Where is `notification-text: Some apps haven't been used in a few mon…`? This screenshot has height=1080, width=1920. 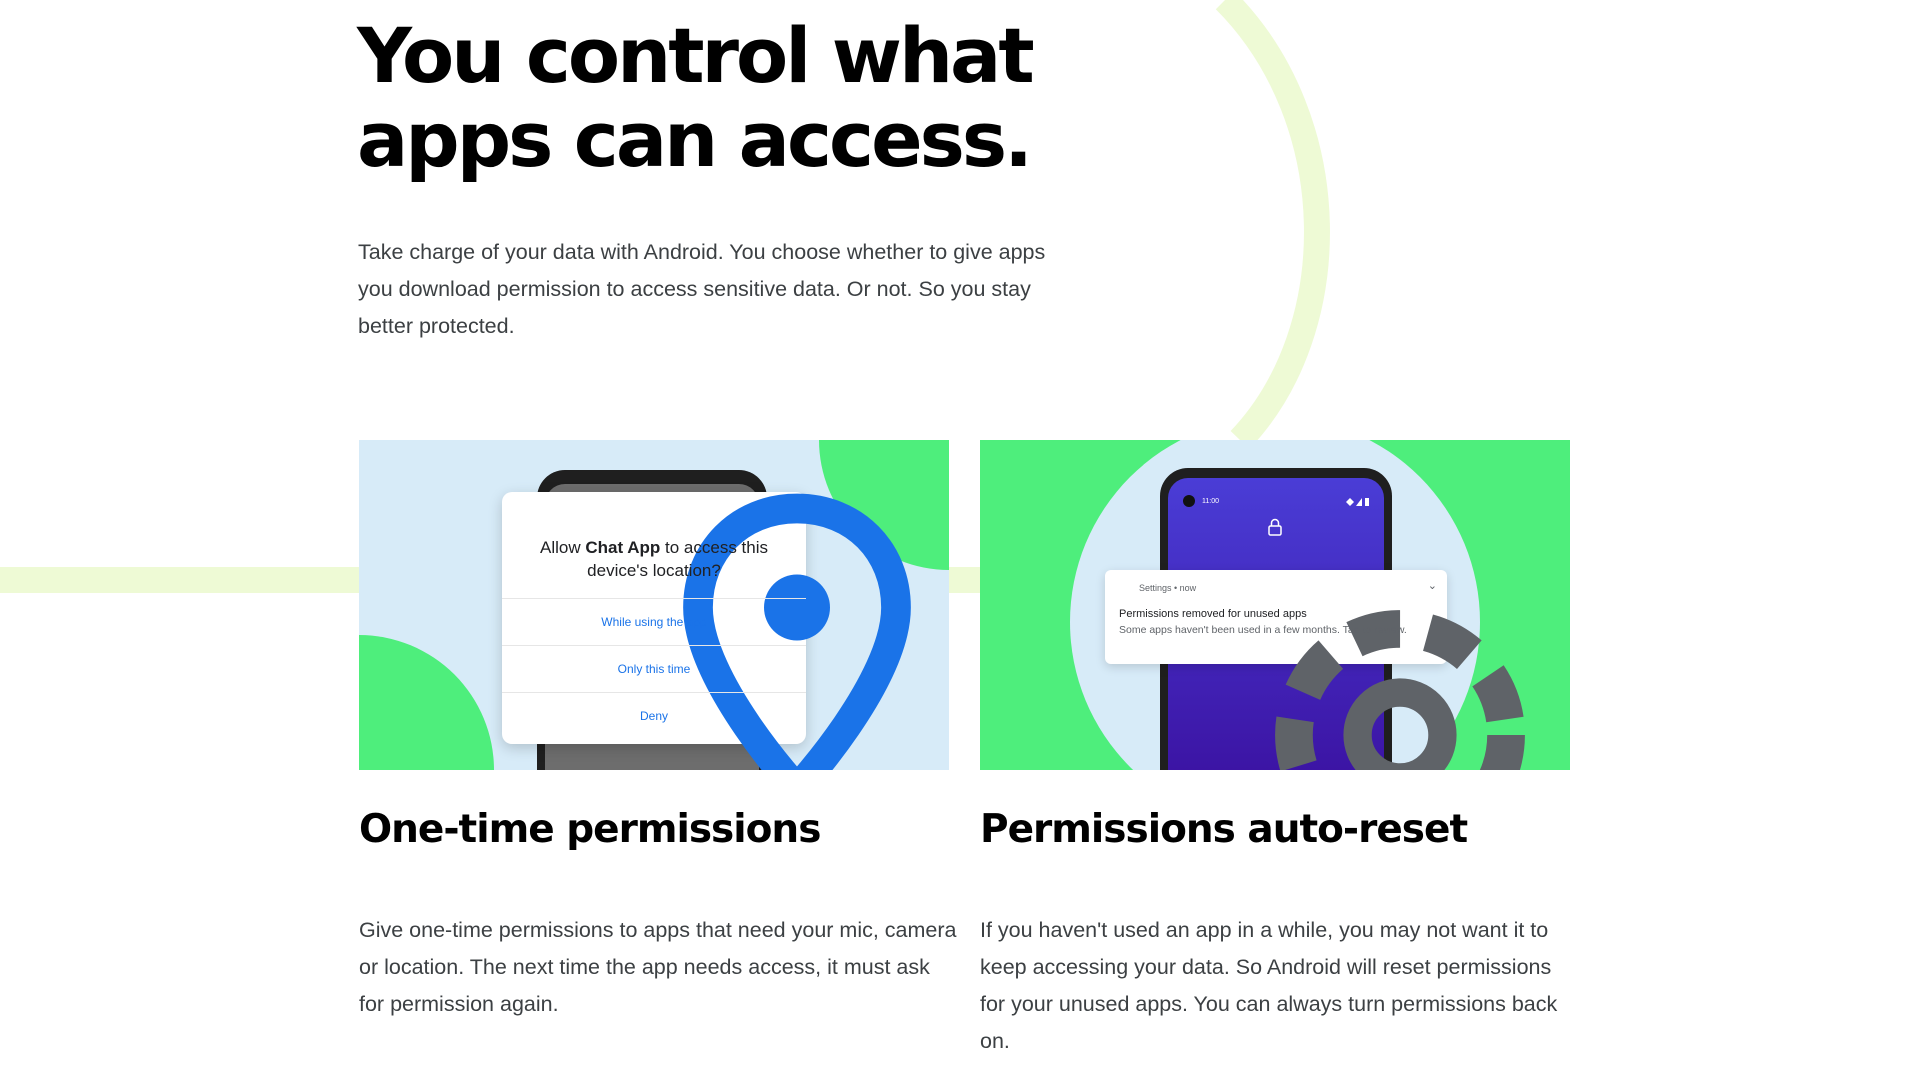 notification-text: Some apps haven't been used in a few mon… is located at coordinates (1263, 630).